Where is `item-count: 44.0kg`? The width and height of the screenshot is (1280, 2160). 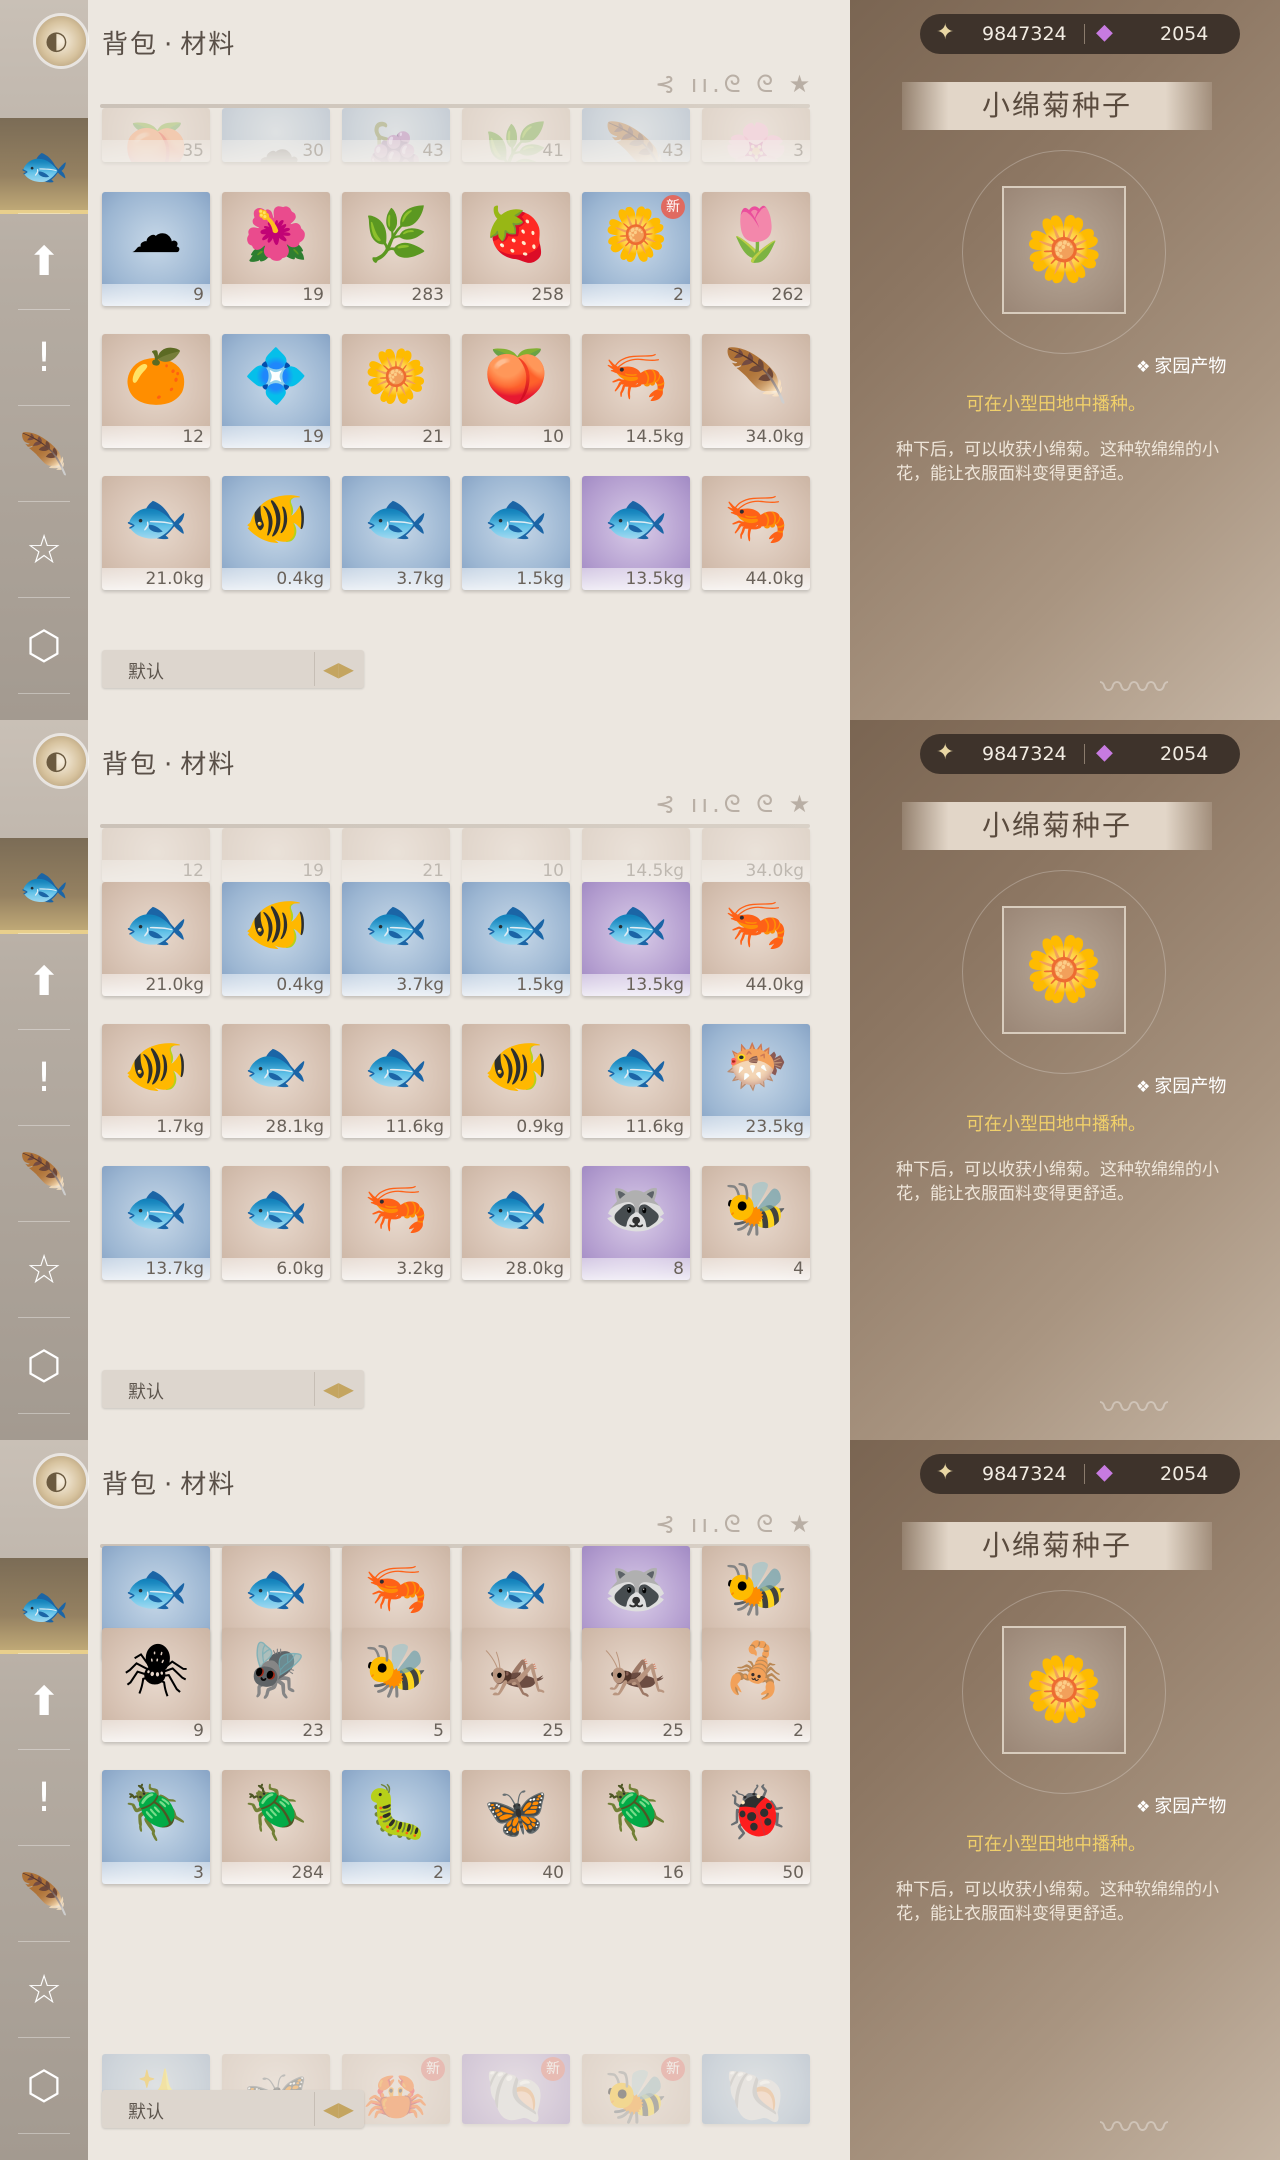
item-count: 44.0kg is located at coordinates (756, 579).